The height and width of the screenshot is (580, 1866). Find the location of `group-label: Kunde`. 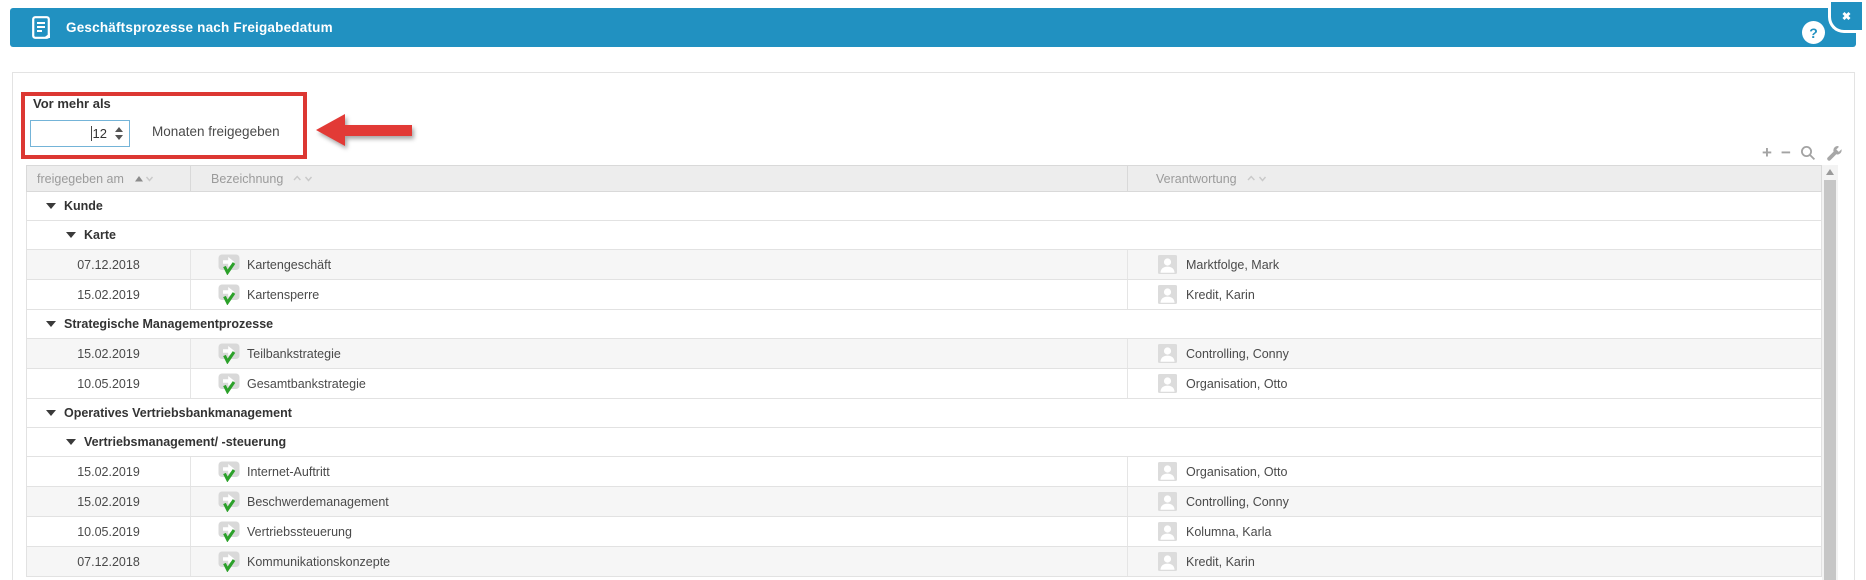

group-label: Kunde is located at coordinates (83, 206).